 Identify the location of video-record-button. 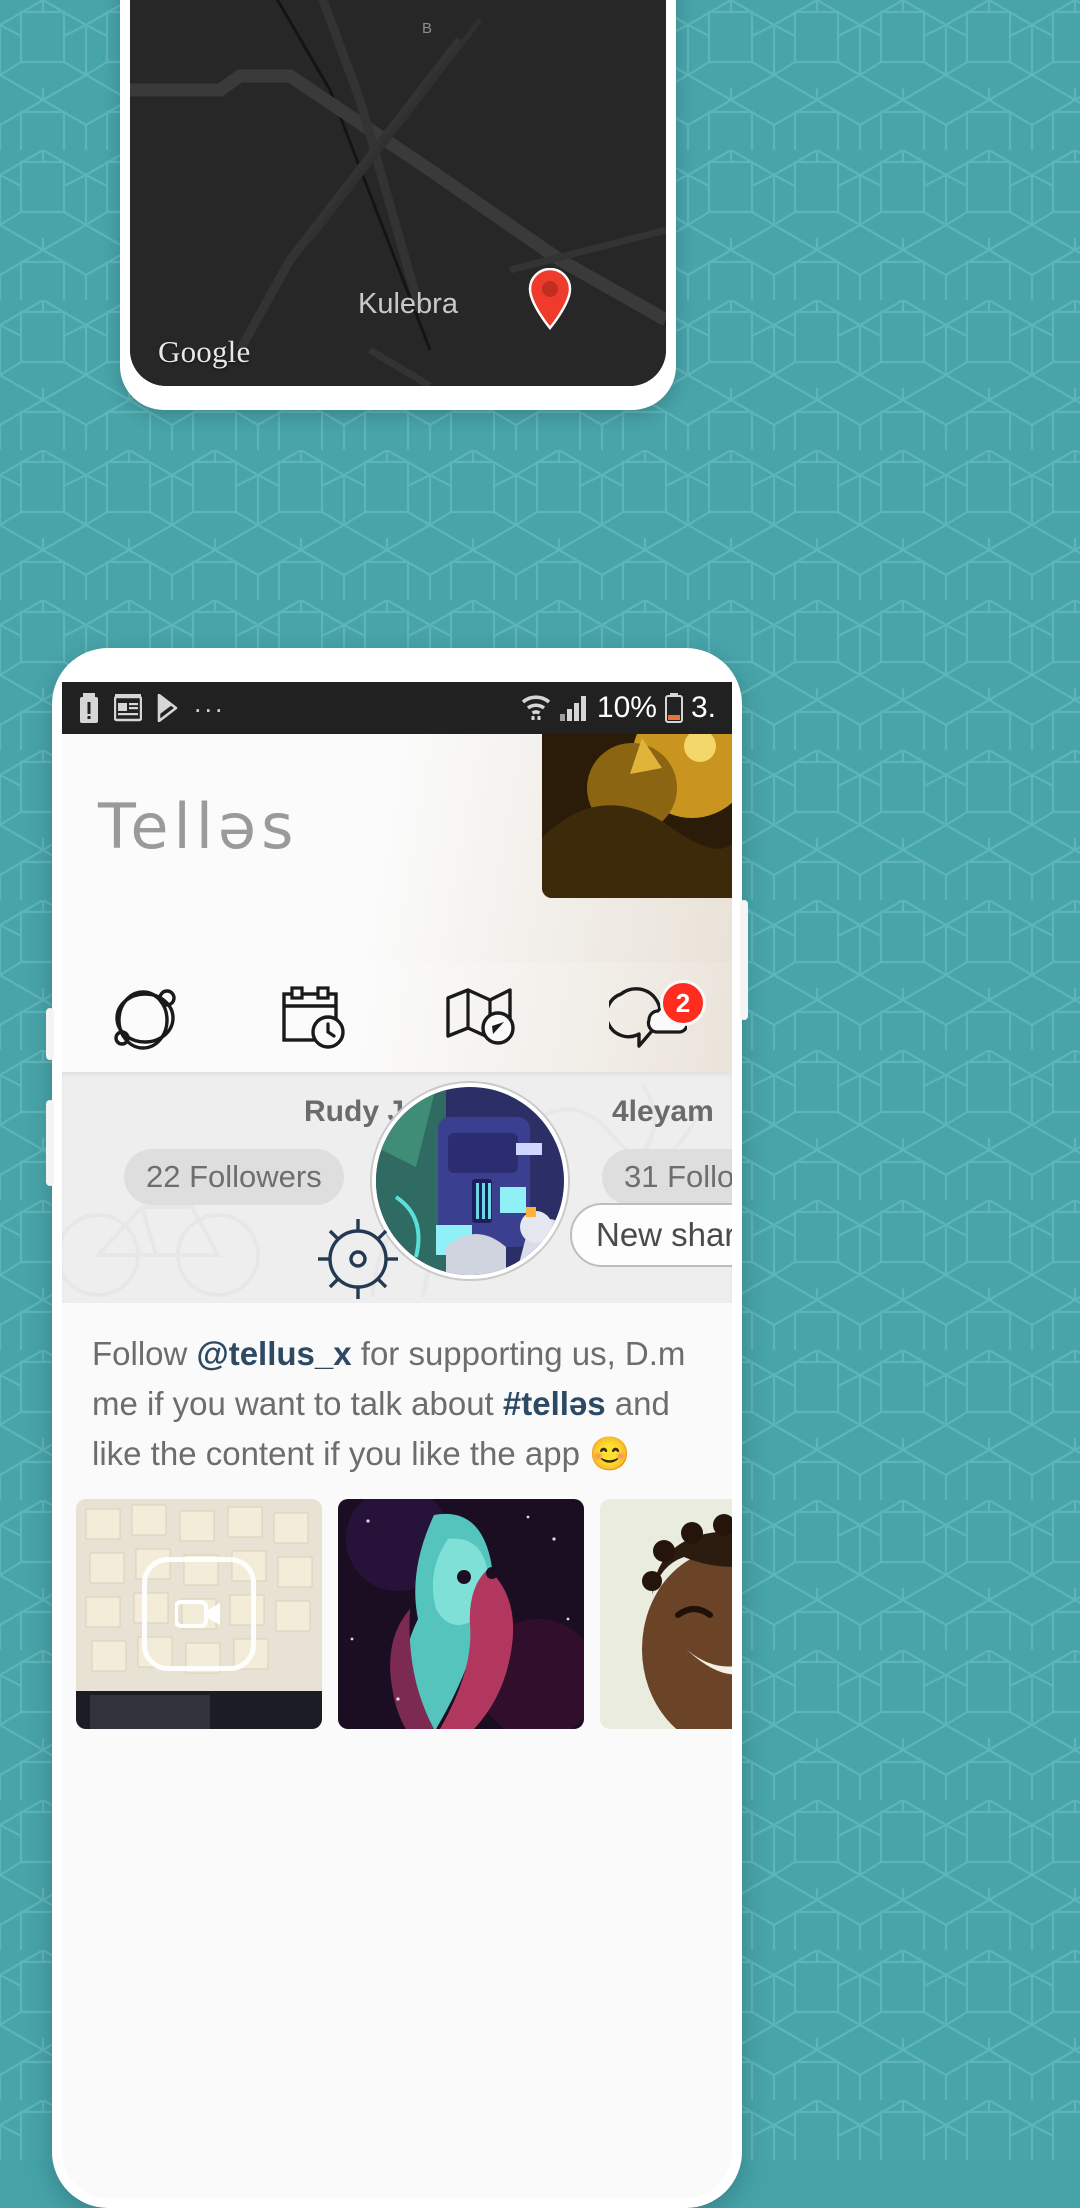
(199, 1614).